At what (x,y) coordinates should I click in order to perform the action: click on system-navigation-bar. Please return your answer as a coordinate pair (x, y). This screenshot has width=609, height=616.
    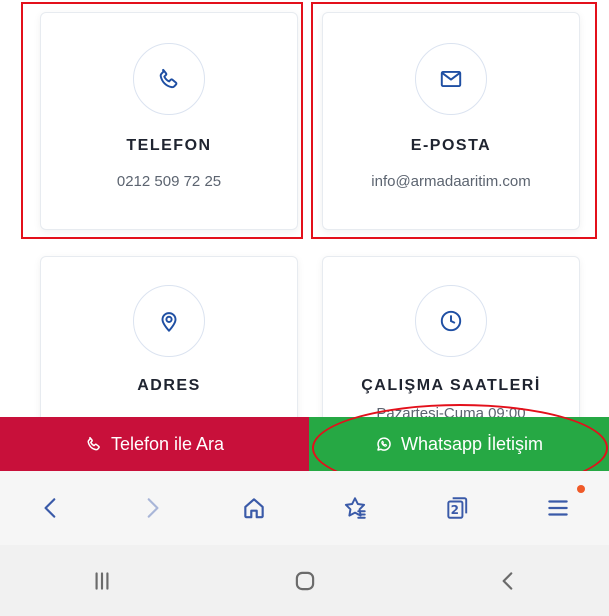
    Looking at the image, I should click on (304, 580).